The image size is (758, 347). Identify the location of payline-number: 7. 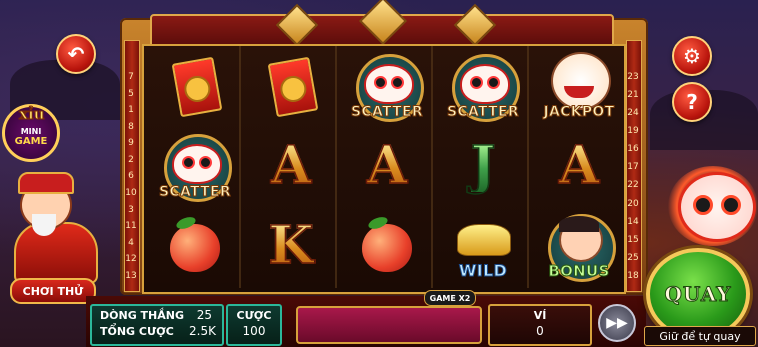
(131, 77).